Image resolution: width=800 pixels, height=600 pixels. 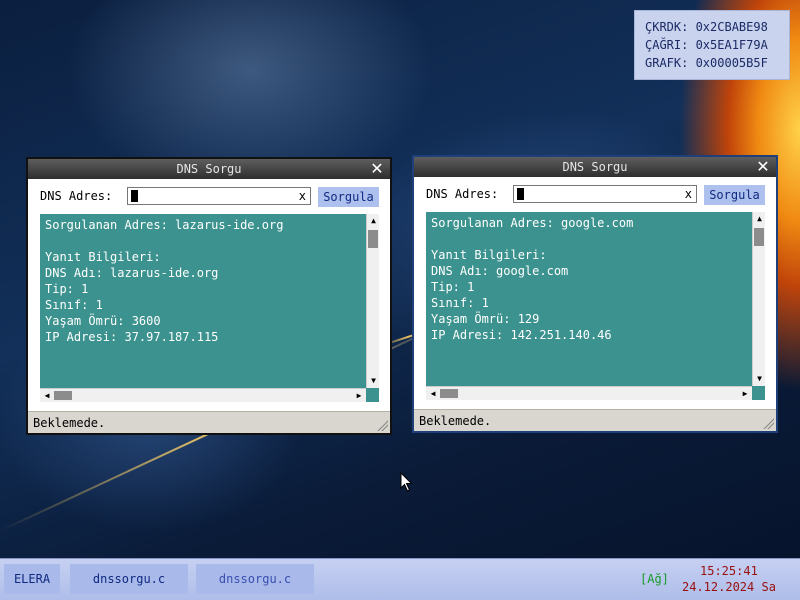 I want to click on result-line: Sorgulanan Adres: google.com, so click(x=532, y=223).